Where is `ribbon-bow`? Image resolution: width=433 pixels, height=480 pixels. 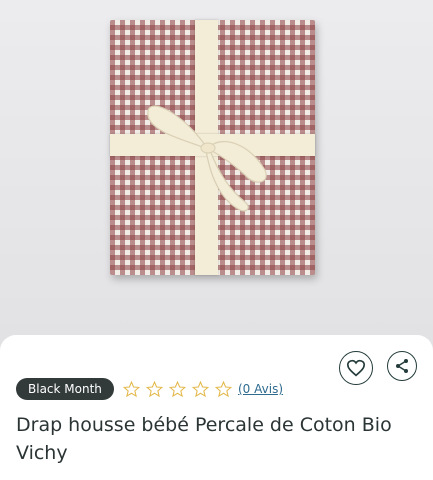
ribbon-bow is located at coordinates (207, 158).